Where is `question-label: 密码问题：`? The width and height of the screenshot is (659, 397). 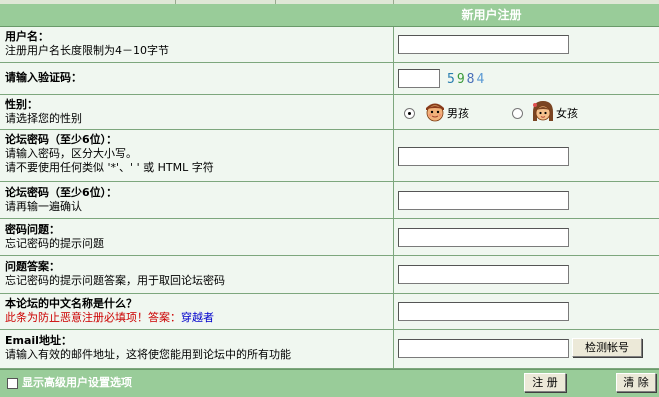 question-label: 密码问题： is located at coordinates (32, 229).